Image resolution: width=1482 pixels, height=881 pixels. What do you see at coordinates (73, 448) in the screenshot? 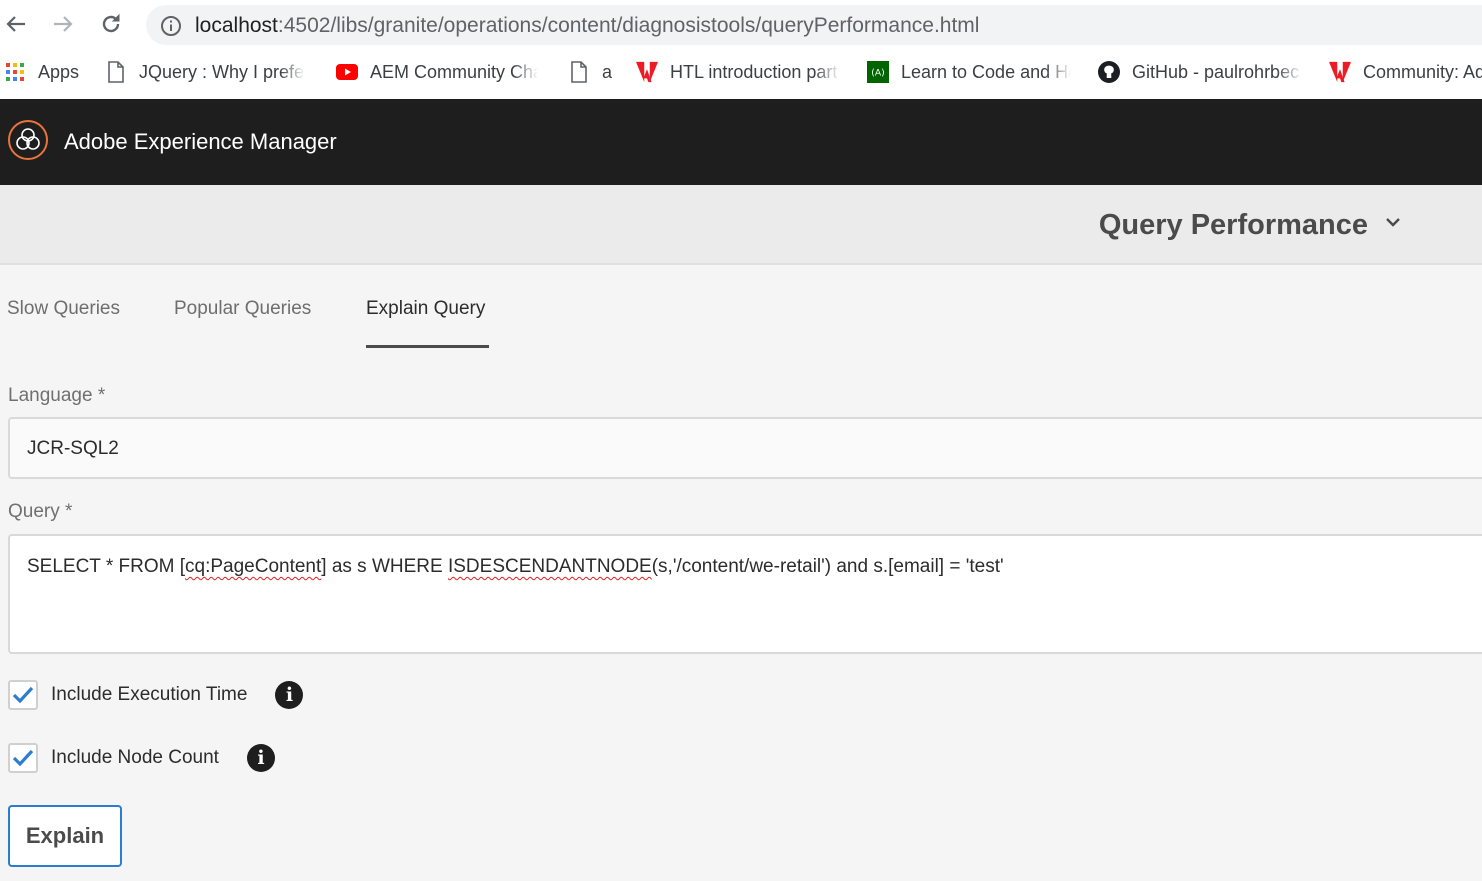
I see `language-value: JCR-SQL2` at bounding box center [73, 448].